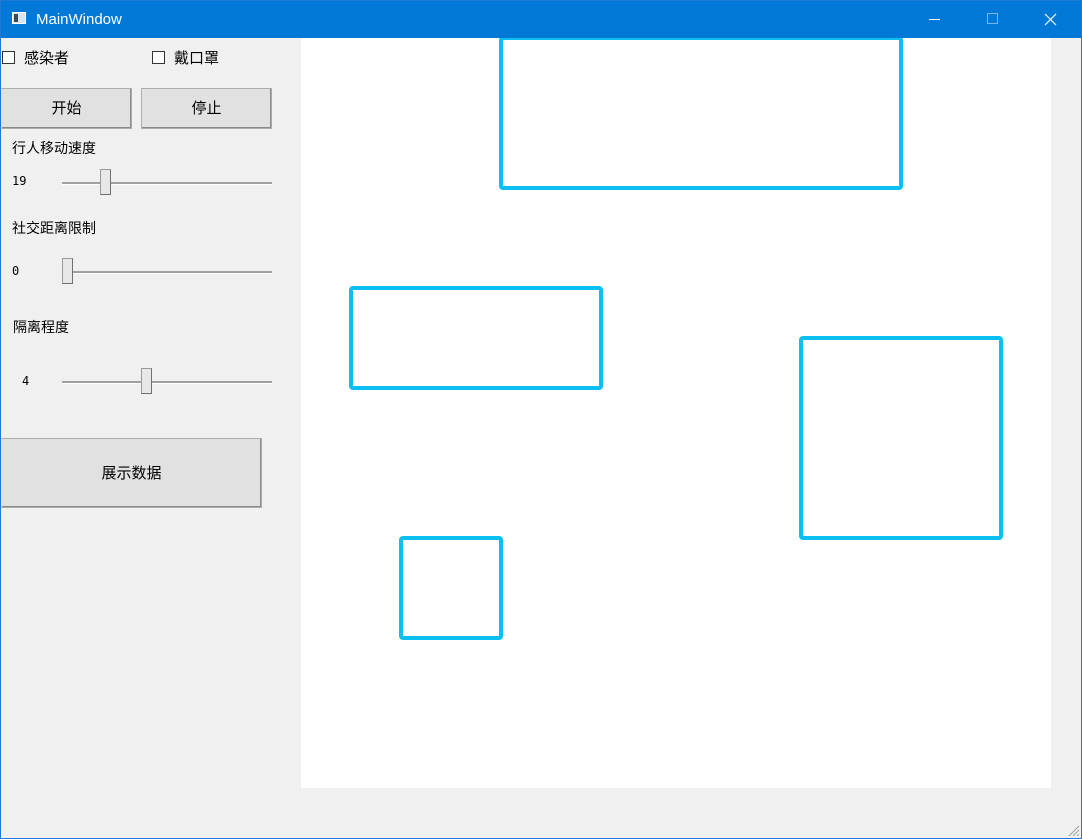  I want to click on infected-checkbox: 感染者, so click(52, 59).